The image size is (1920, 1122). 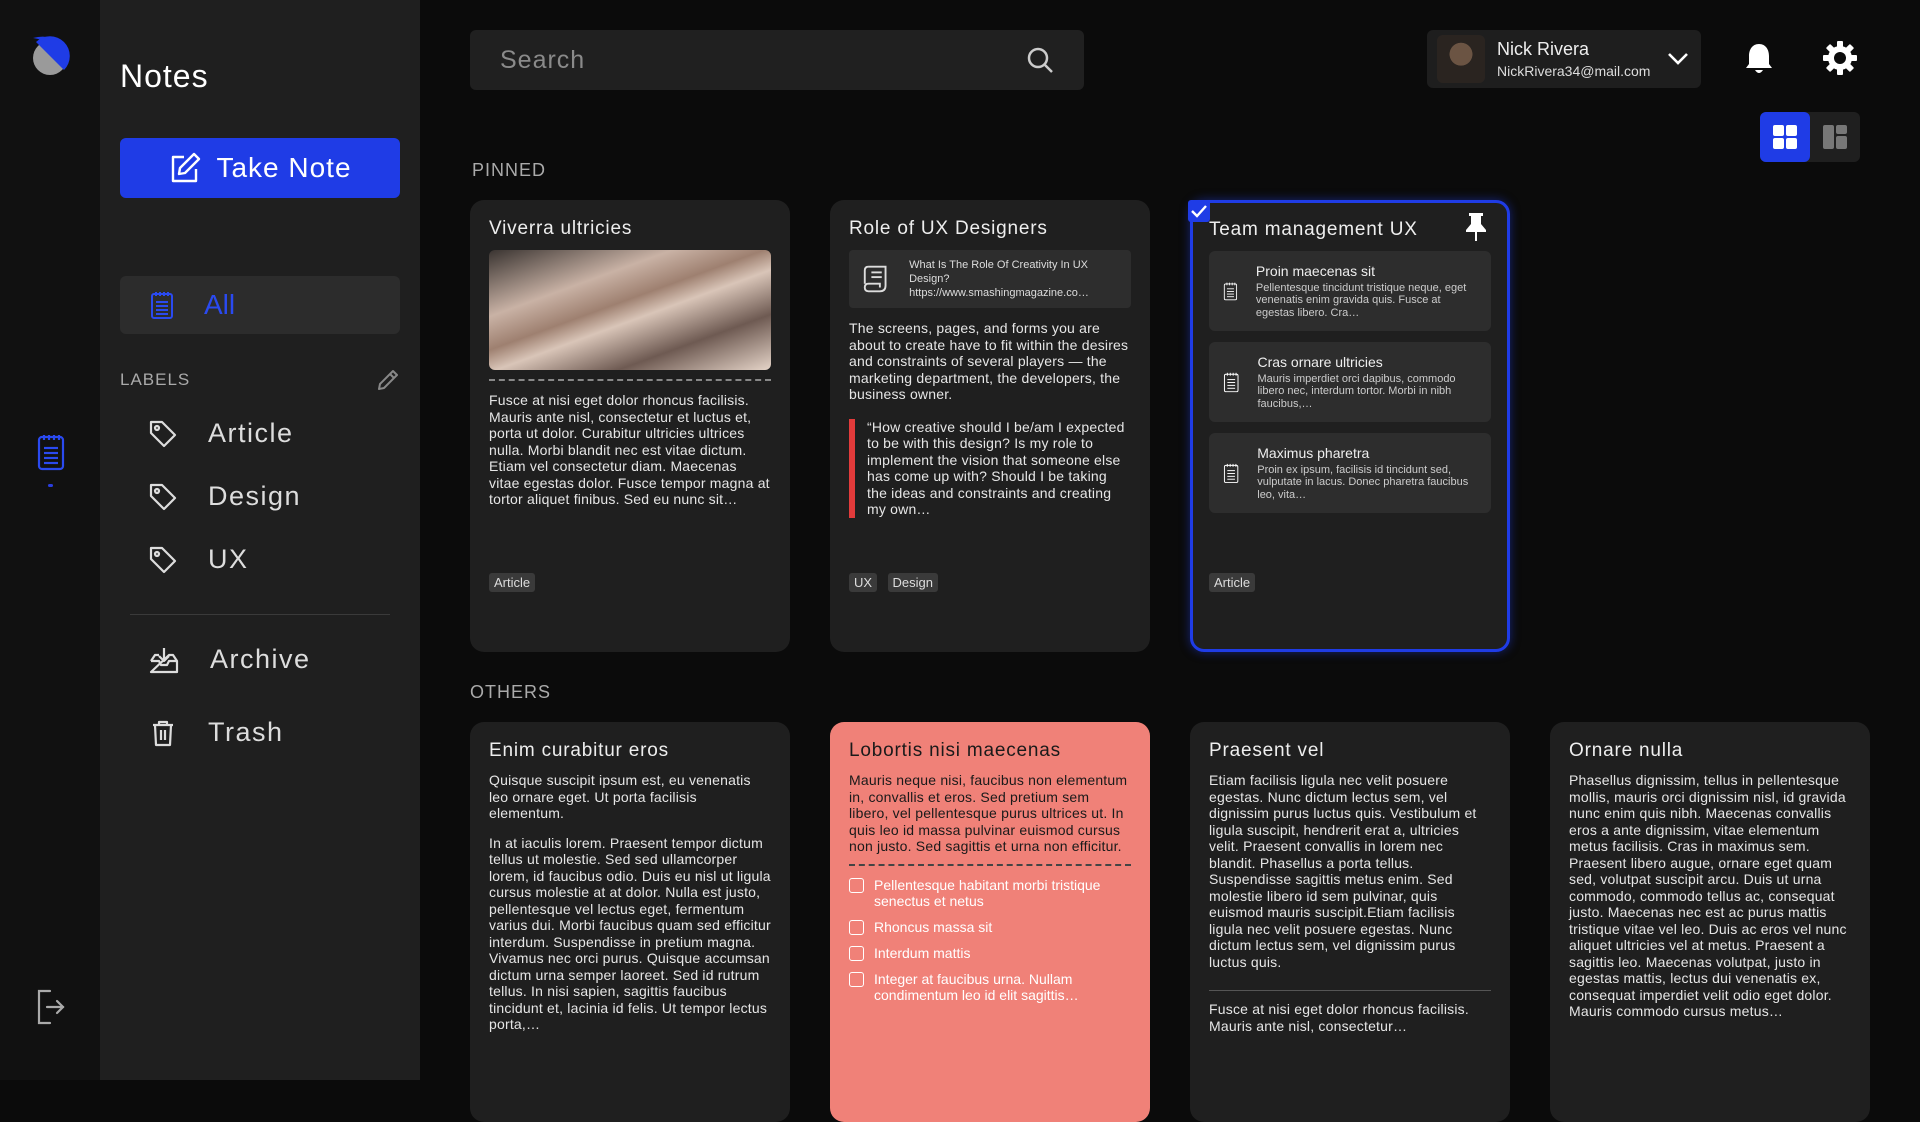 I want to click on note-title: Lobortis nisi maecenas, so click(x=955, y=750).